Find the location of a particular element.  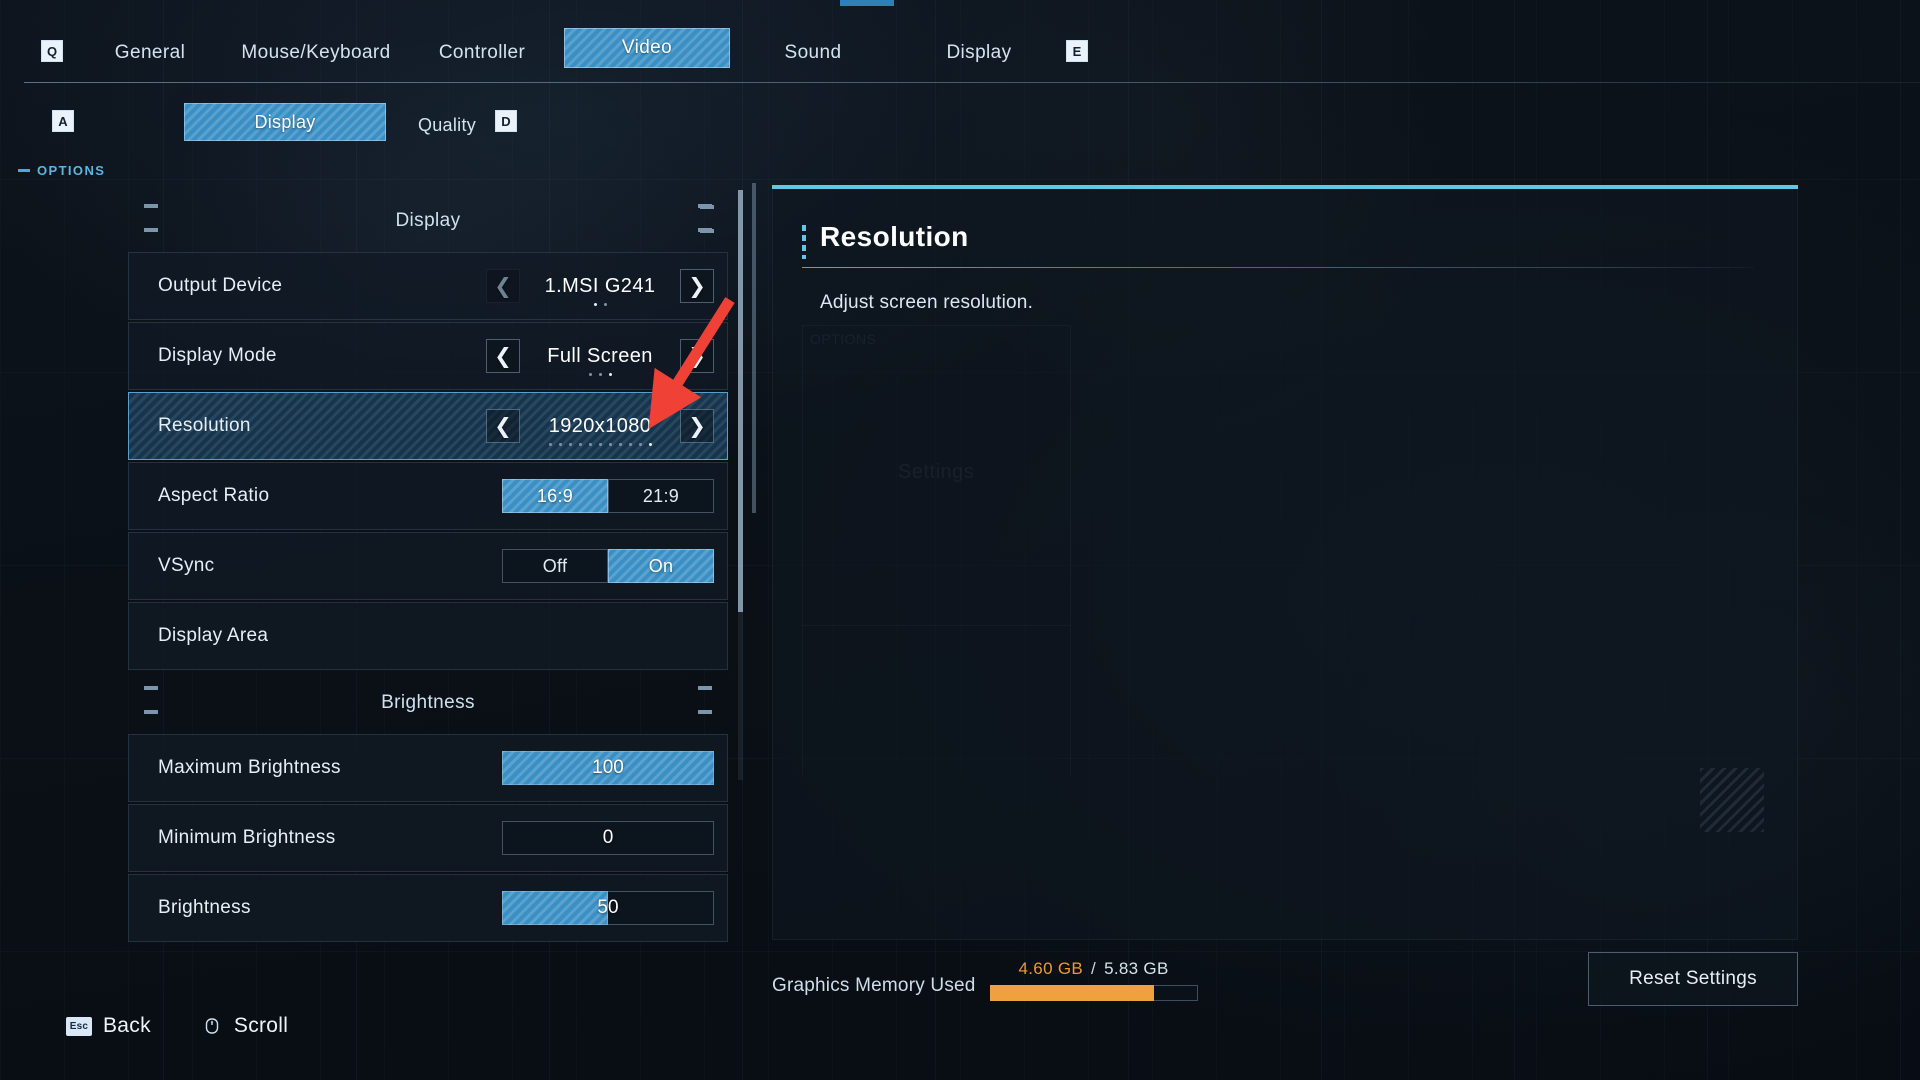

setting-row: Display Area is located at coordinates (428, 636).